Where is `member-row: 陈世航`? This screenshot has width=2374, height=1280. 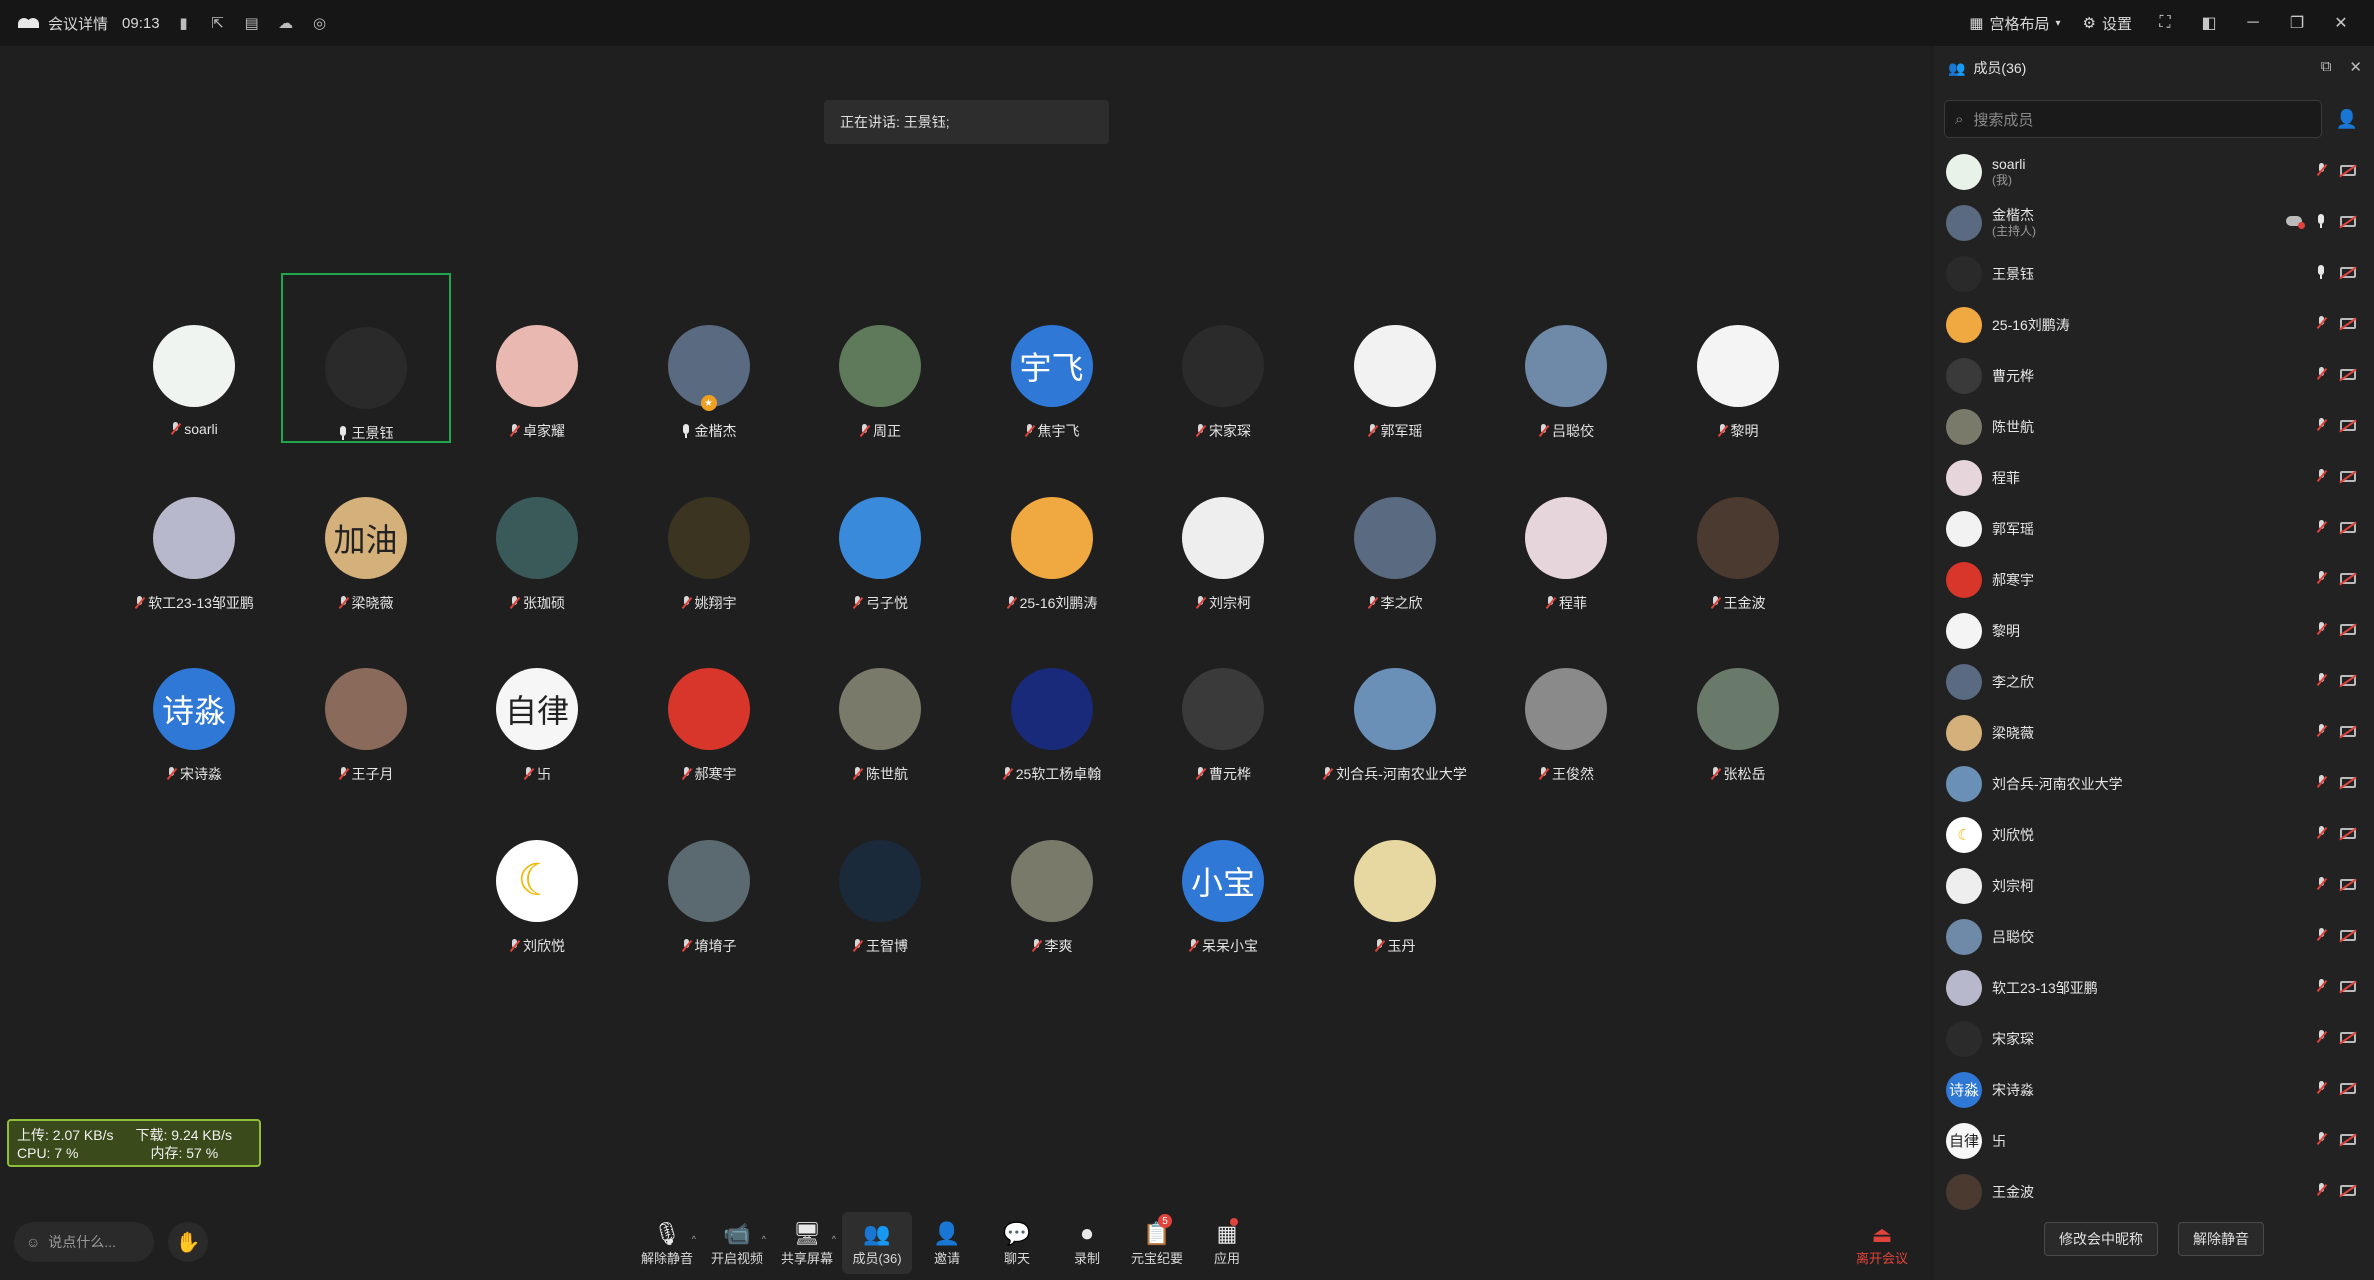
member-row: 陈世航 is located at coordinates (2154, 426).